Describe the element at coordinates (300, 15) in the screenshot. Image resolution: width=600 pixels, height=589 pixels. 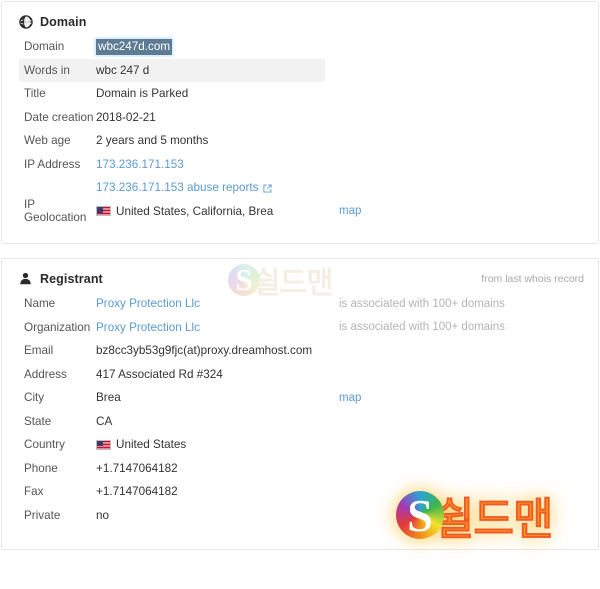
I see `domain-card-header: Domain` at that location.